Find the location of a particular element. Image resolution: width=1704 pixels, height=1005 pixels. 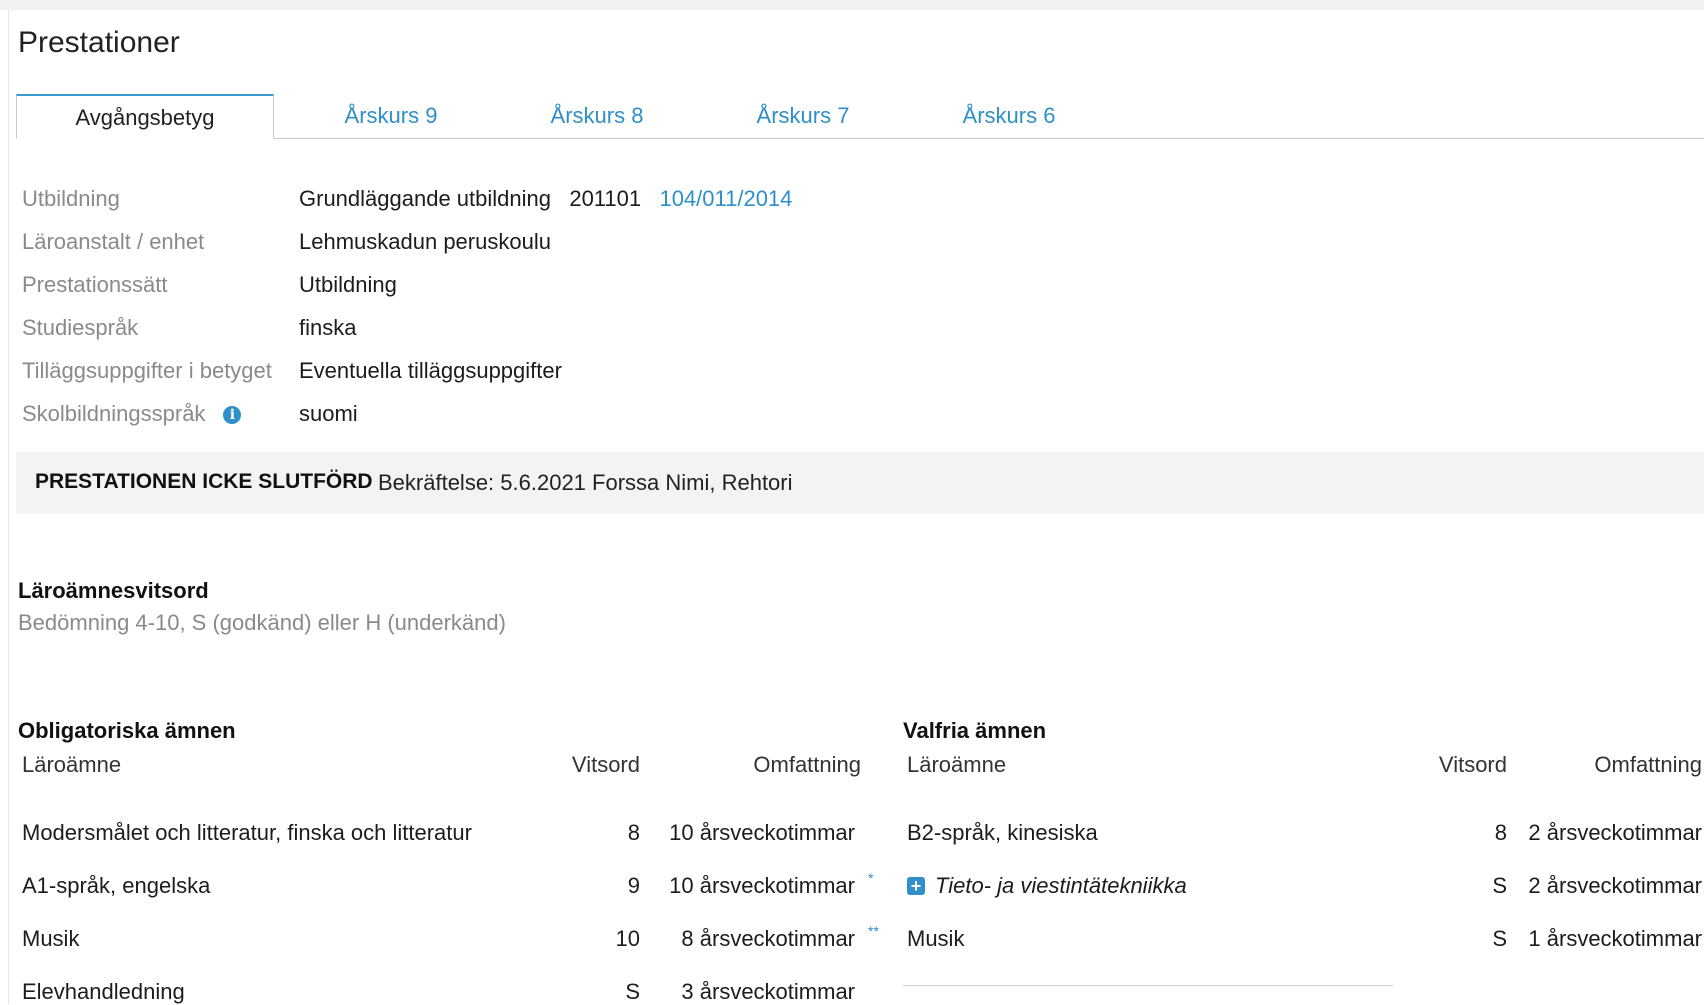

subject-name: Elevhandledning is located at coordinates (103, 991).